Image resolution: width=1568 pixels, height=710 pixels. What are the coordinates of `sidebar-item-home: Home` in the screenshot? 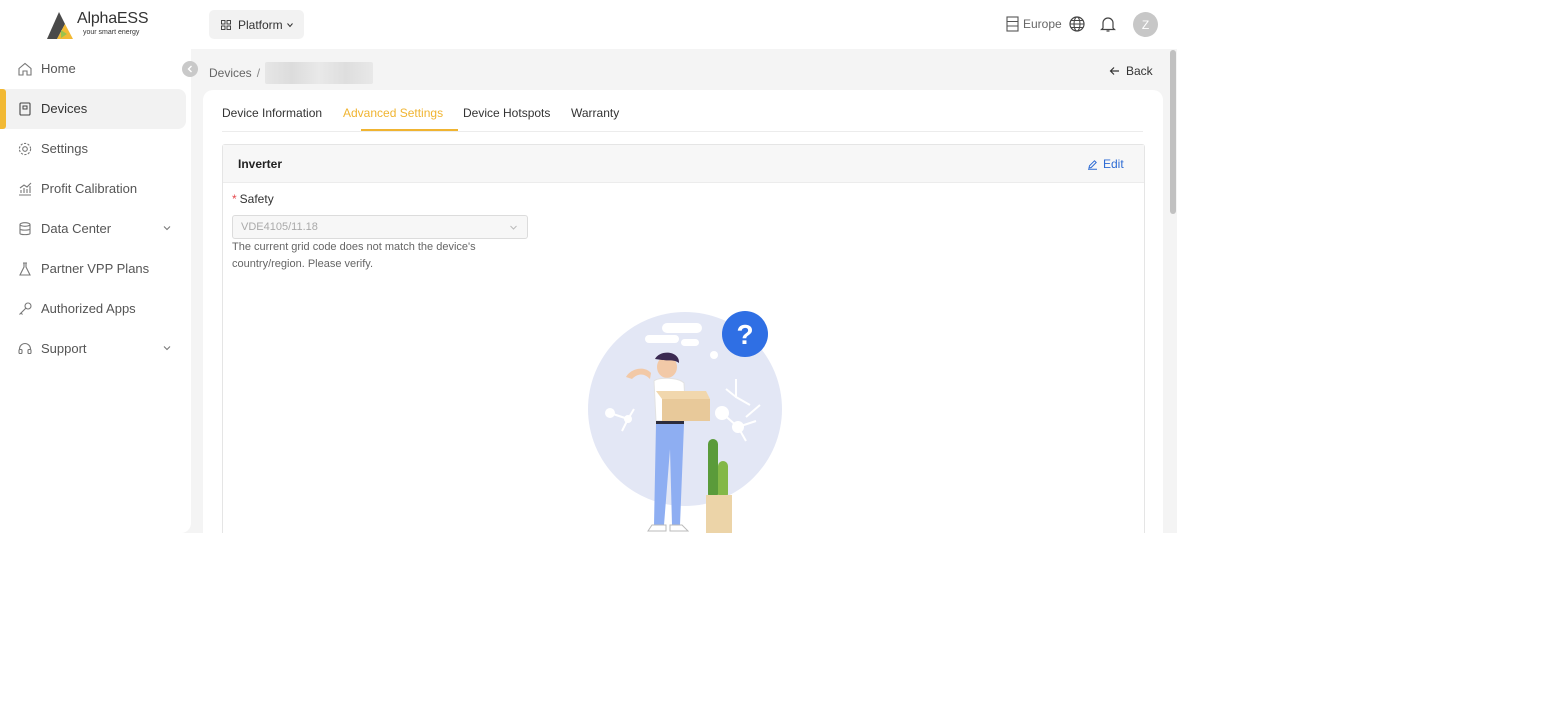 It's located at (93, 69).